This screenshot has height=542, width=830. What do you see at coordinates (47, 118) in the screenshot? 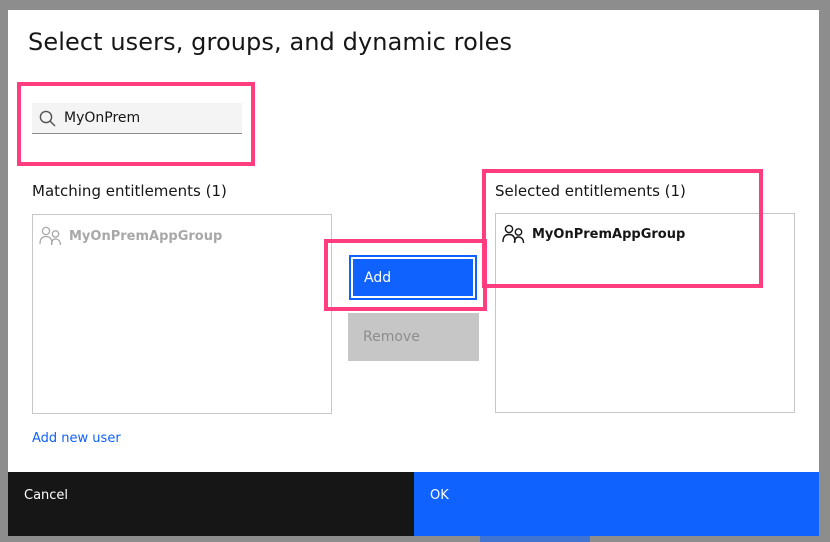
I see `search-icon` at bounding box center [47, 118].